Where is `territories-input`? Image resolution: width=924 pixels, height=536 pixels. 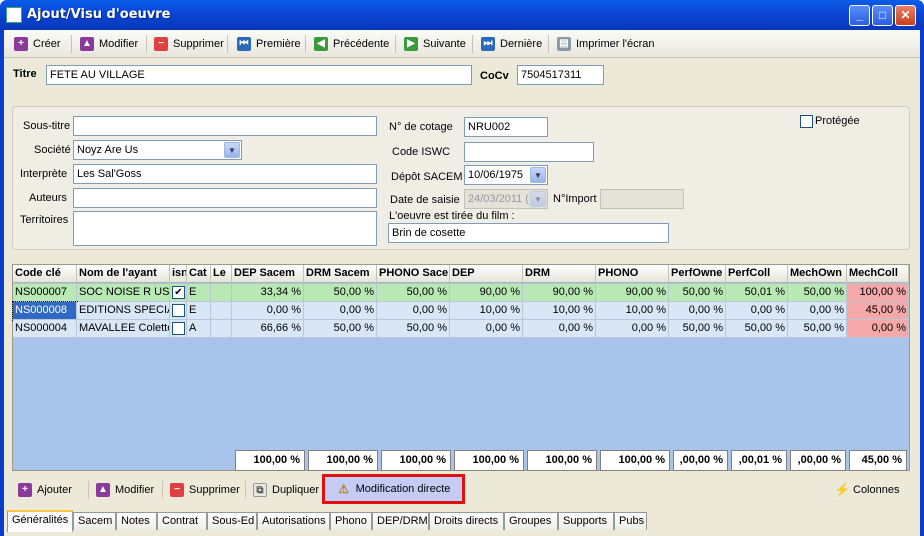 territories-input is located at coordinates (225, 228).